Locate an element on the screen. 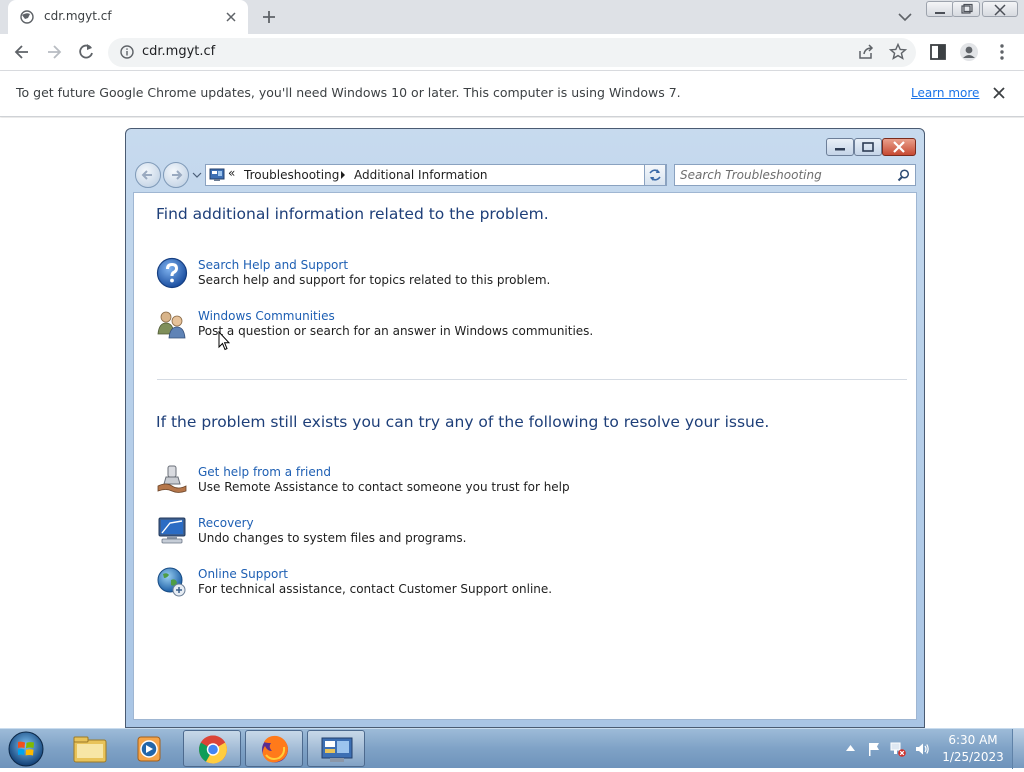 The image size is (1024, 772). browser-tab: cdr.mgyt.cf is located at coordinates (128, 17).